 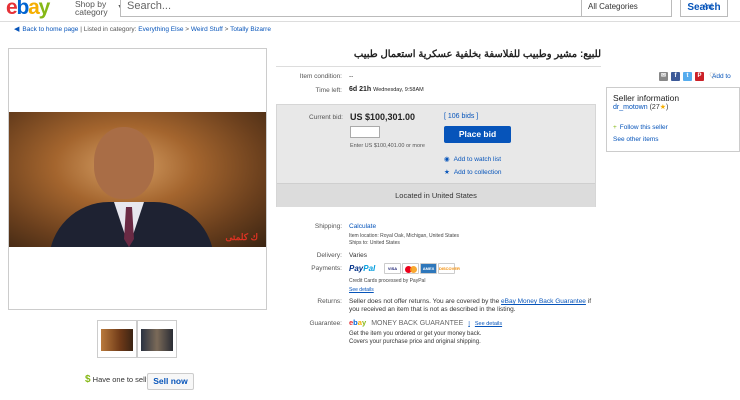 I want to click on dollar-icon: $, so click(x=88, y=379).